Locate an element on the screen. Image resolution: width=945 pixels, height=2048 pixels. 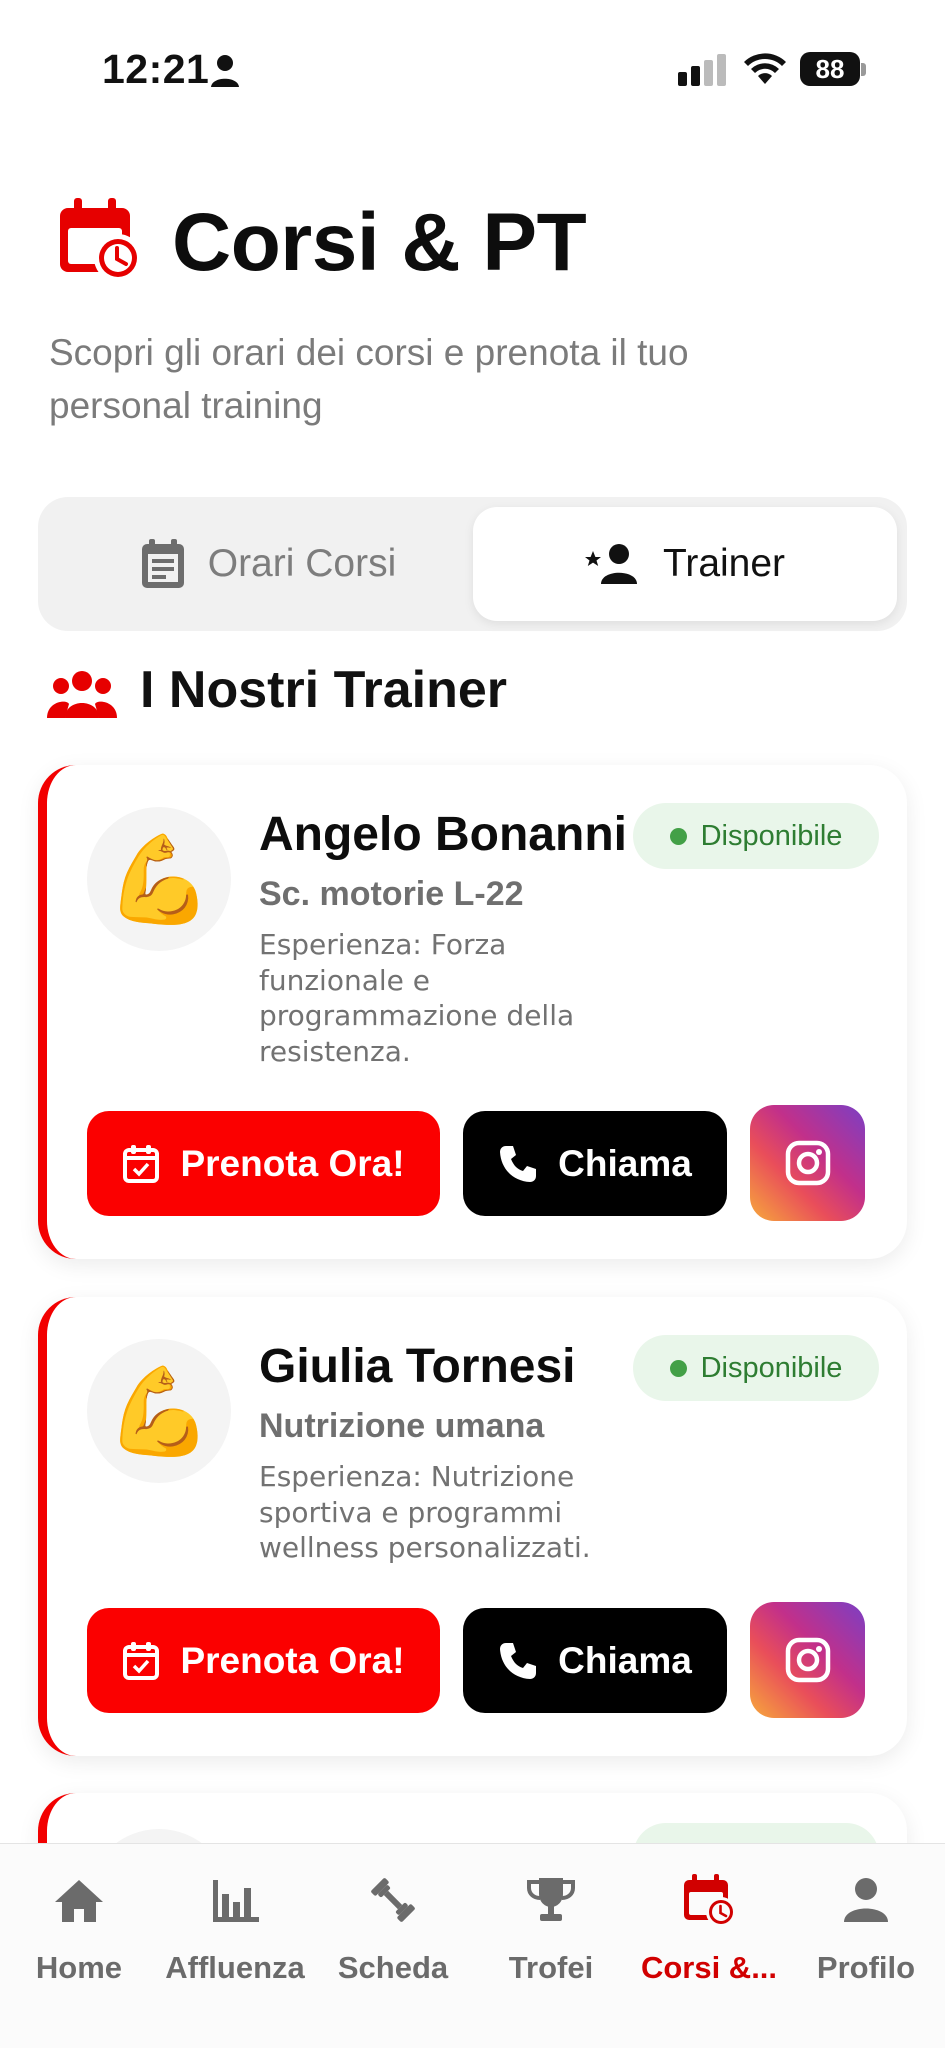
tab-profilo: Profilo is located at coordinates (866, 1929).